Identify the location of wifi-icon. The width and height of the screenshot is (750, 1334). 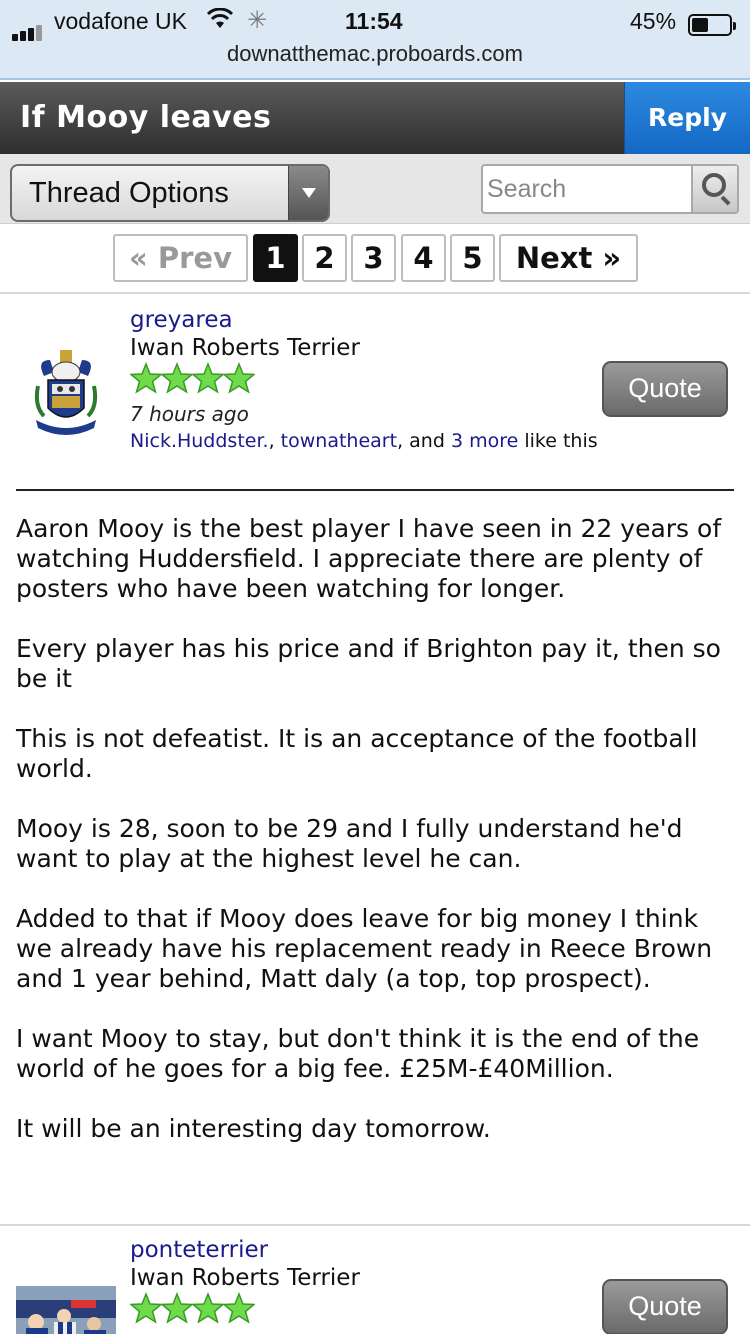
(220, 21).